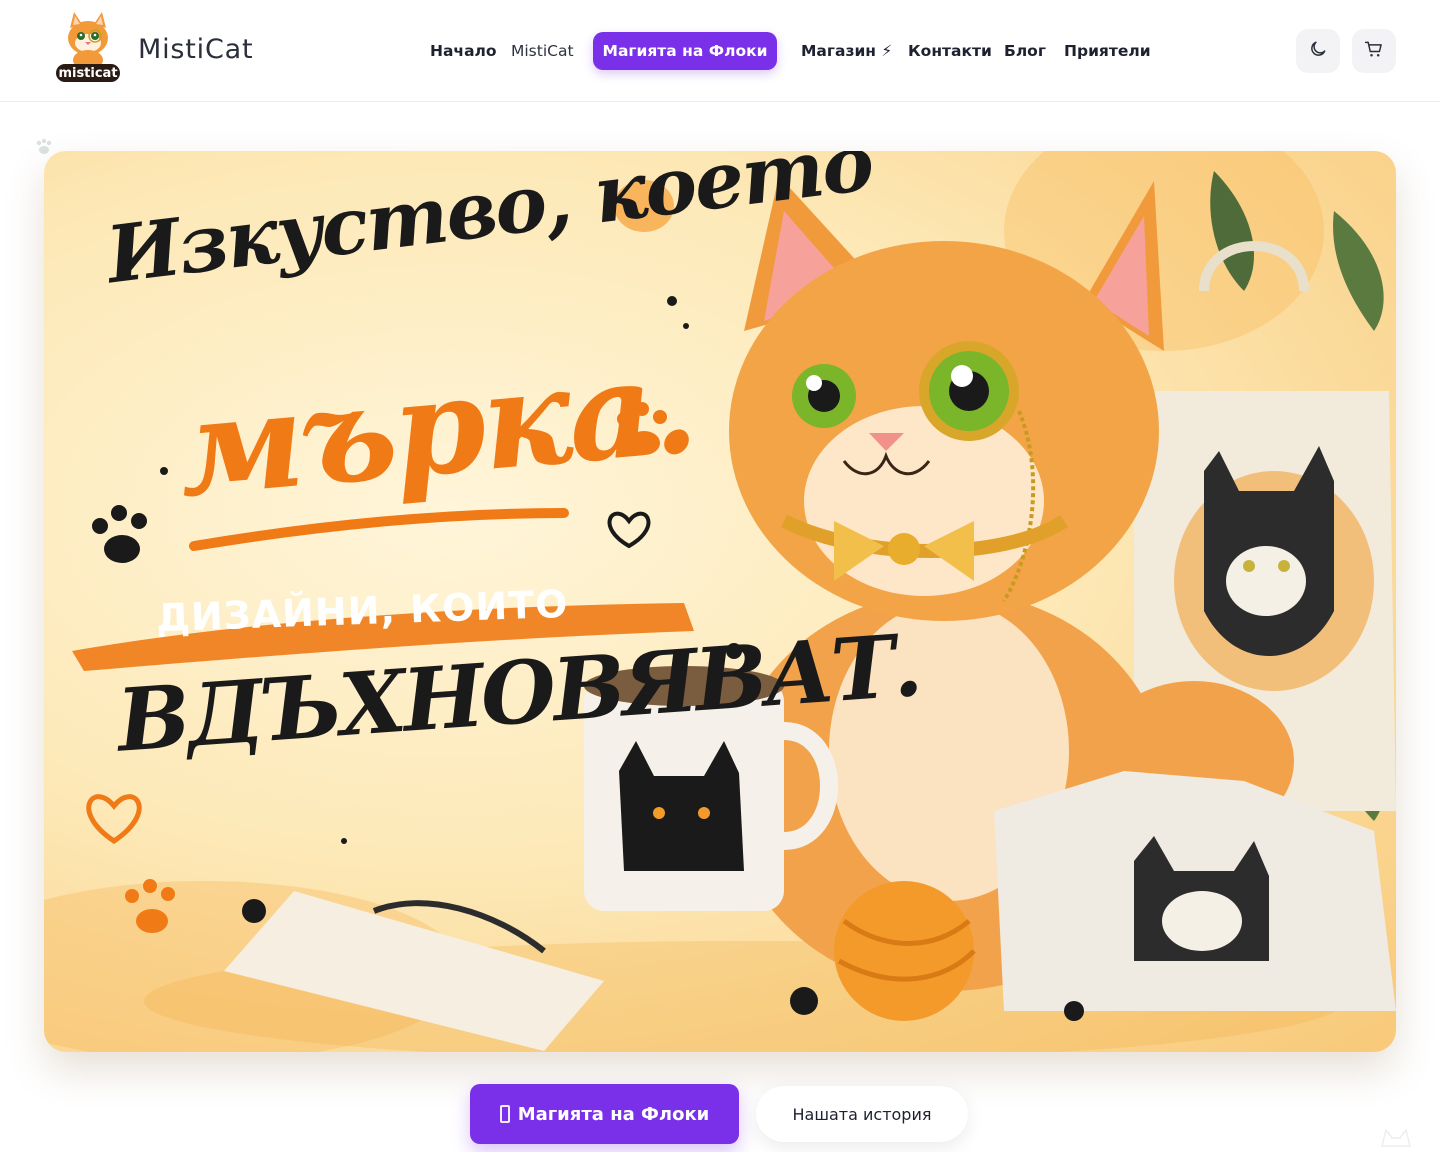  I want to click on cart-button, so click(1374, 51).